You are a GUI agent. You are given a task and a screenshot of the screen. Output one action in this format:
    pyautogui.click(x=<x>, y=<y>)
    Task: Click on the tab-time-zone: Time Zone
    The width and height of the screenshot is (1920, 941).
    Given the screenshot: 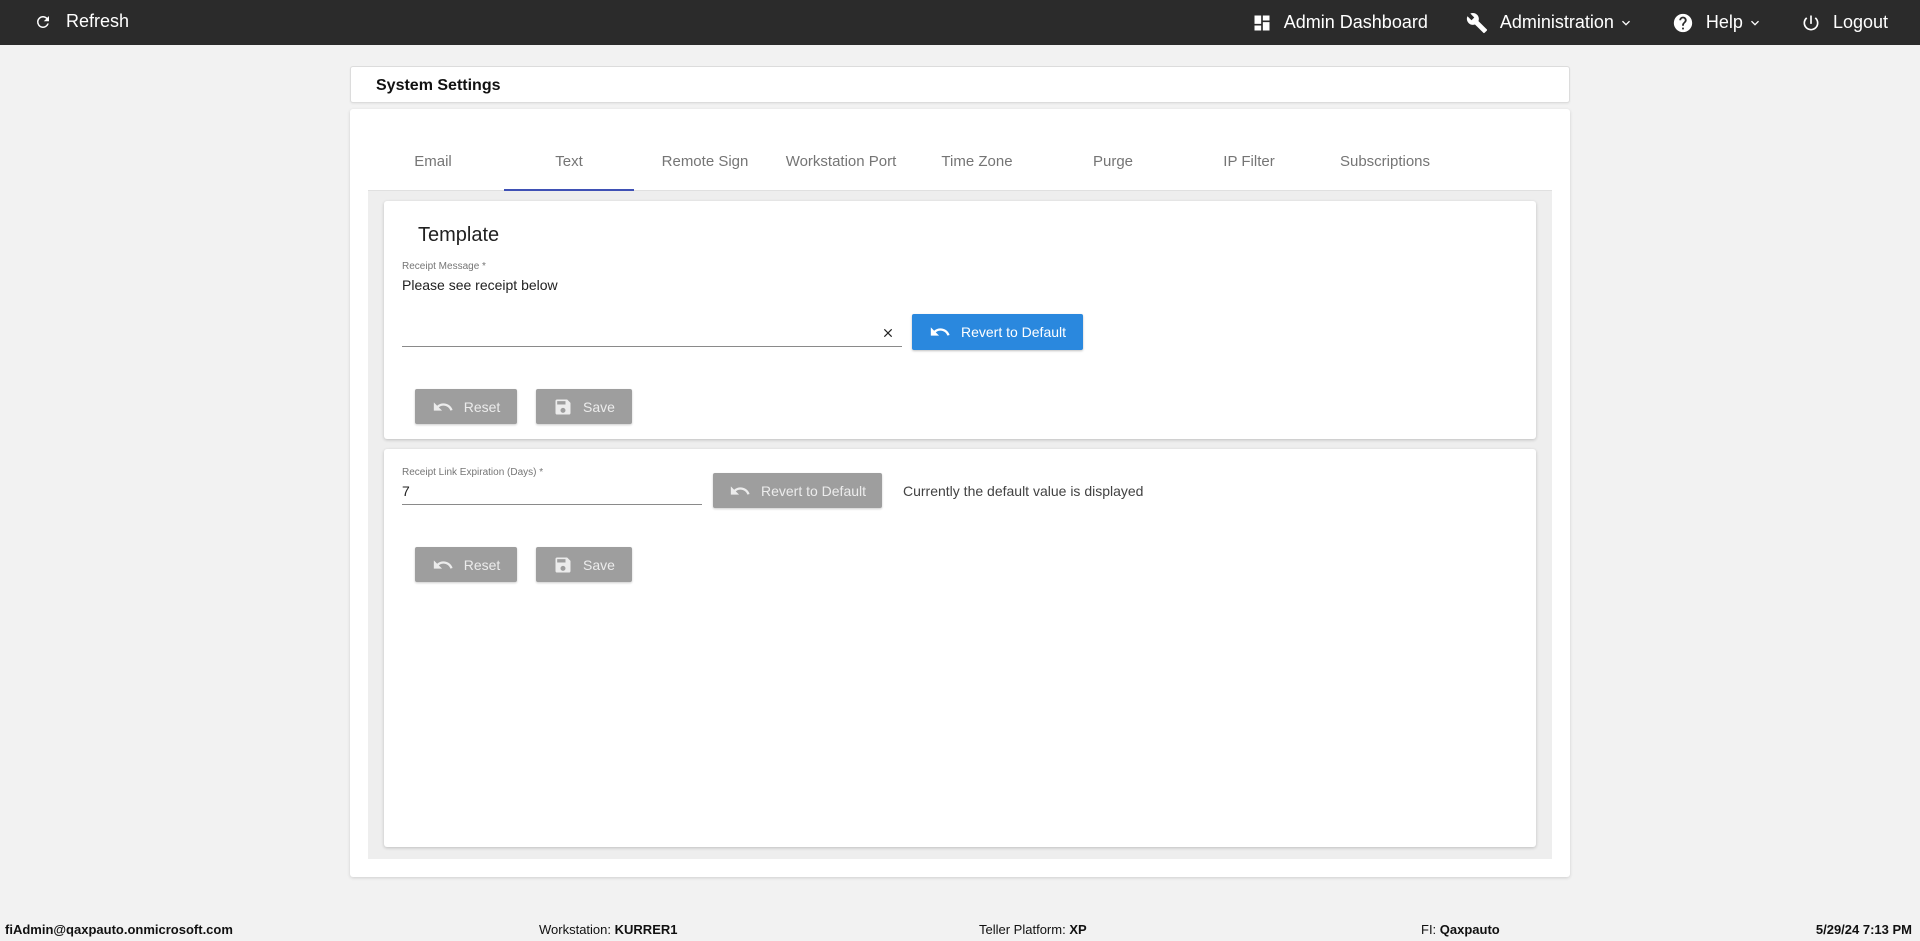 What is the action you would take?
    pyautogui.click(x=977, y=161)
    